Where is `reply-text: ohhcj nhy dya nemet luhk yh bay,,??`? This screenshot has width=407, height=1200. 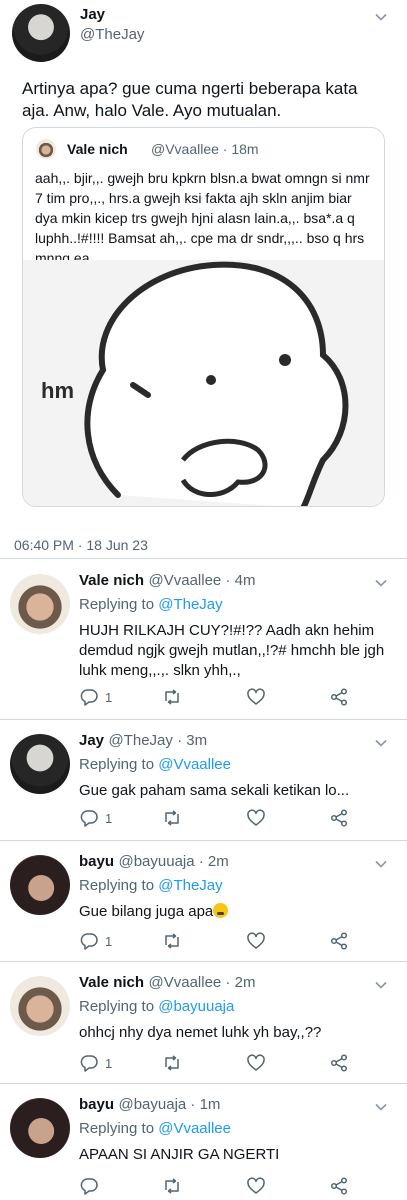 reply-text: ohhcj nhy dya nemet luhk yh bay,,?? is located at coordinates (200, 1032).